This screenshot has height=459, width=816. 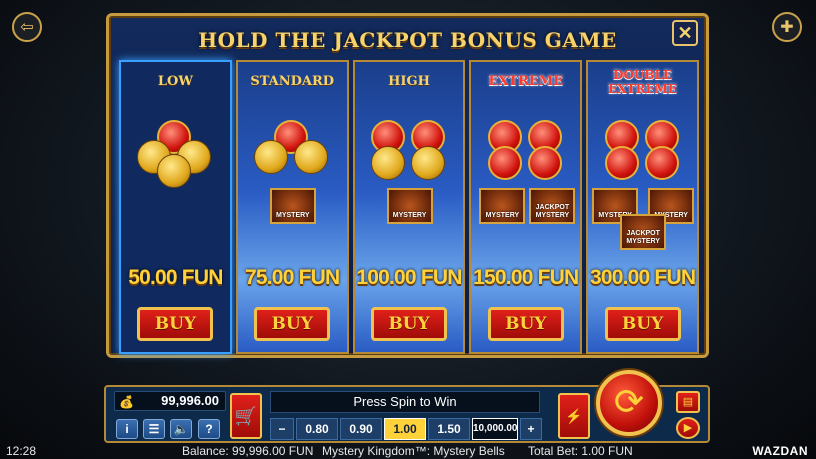 What do you see at coordinates (175, 277) in the screenshot?
I see `option-price: 50.00 FUN` at bounding box center [175, 277].